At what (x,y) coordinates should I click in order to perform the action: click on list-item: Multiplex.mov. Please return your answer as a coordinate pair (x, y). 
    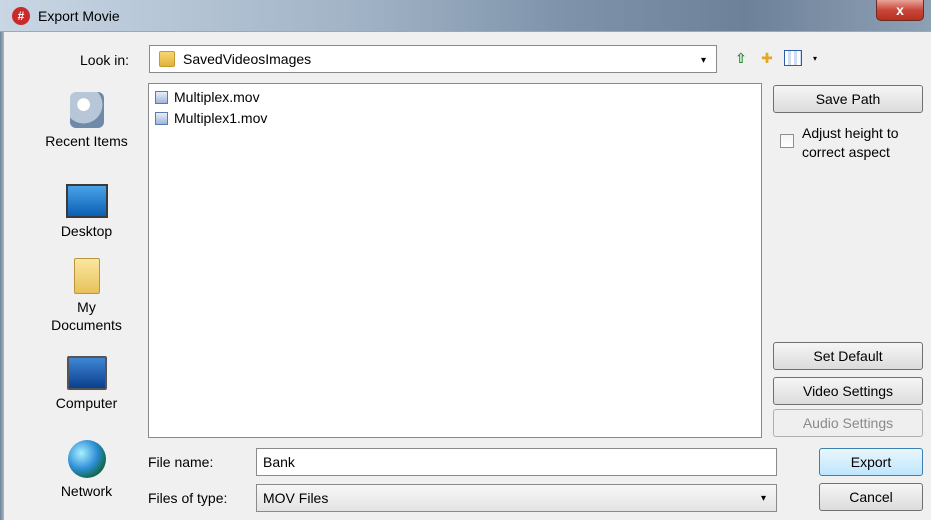
    Looking at the image, I should click on (207, 97).